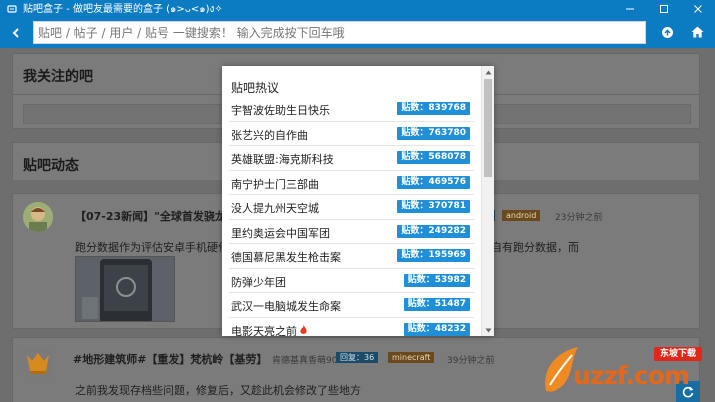 This screenshot has width=715, height=402. What do you see at coordinates (433, 108) in the screenshot?
I see `post-count-badge: 贴数：839768` at bounding box center [433, 108].